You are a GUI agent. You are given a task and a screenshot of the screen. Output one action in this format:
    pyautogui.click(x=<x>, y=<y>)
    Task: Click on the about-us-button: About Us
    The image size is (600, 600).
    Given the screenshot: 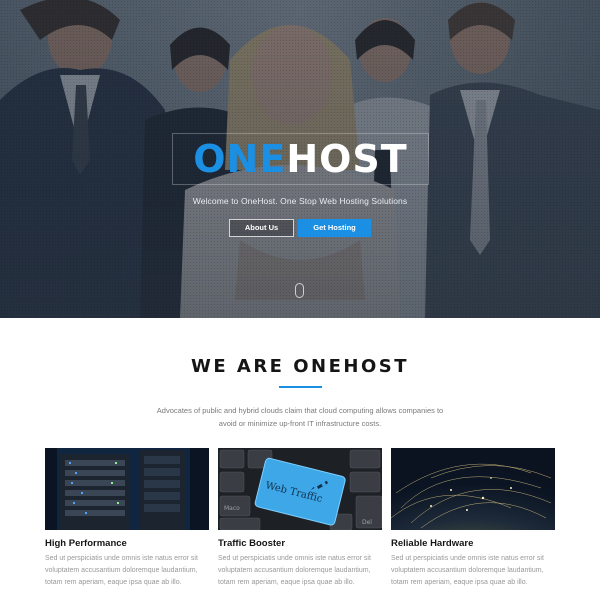 What is the action you would take?
    pyautogui.click(x=261, y=228)
    